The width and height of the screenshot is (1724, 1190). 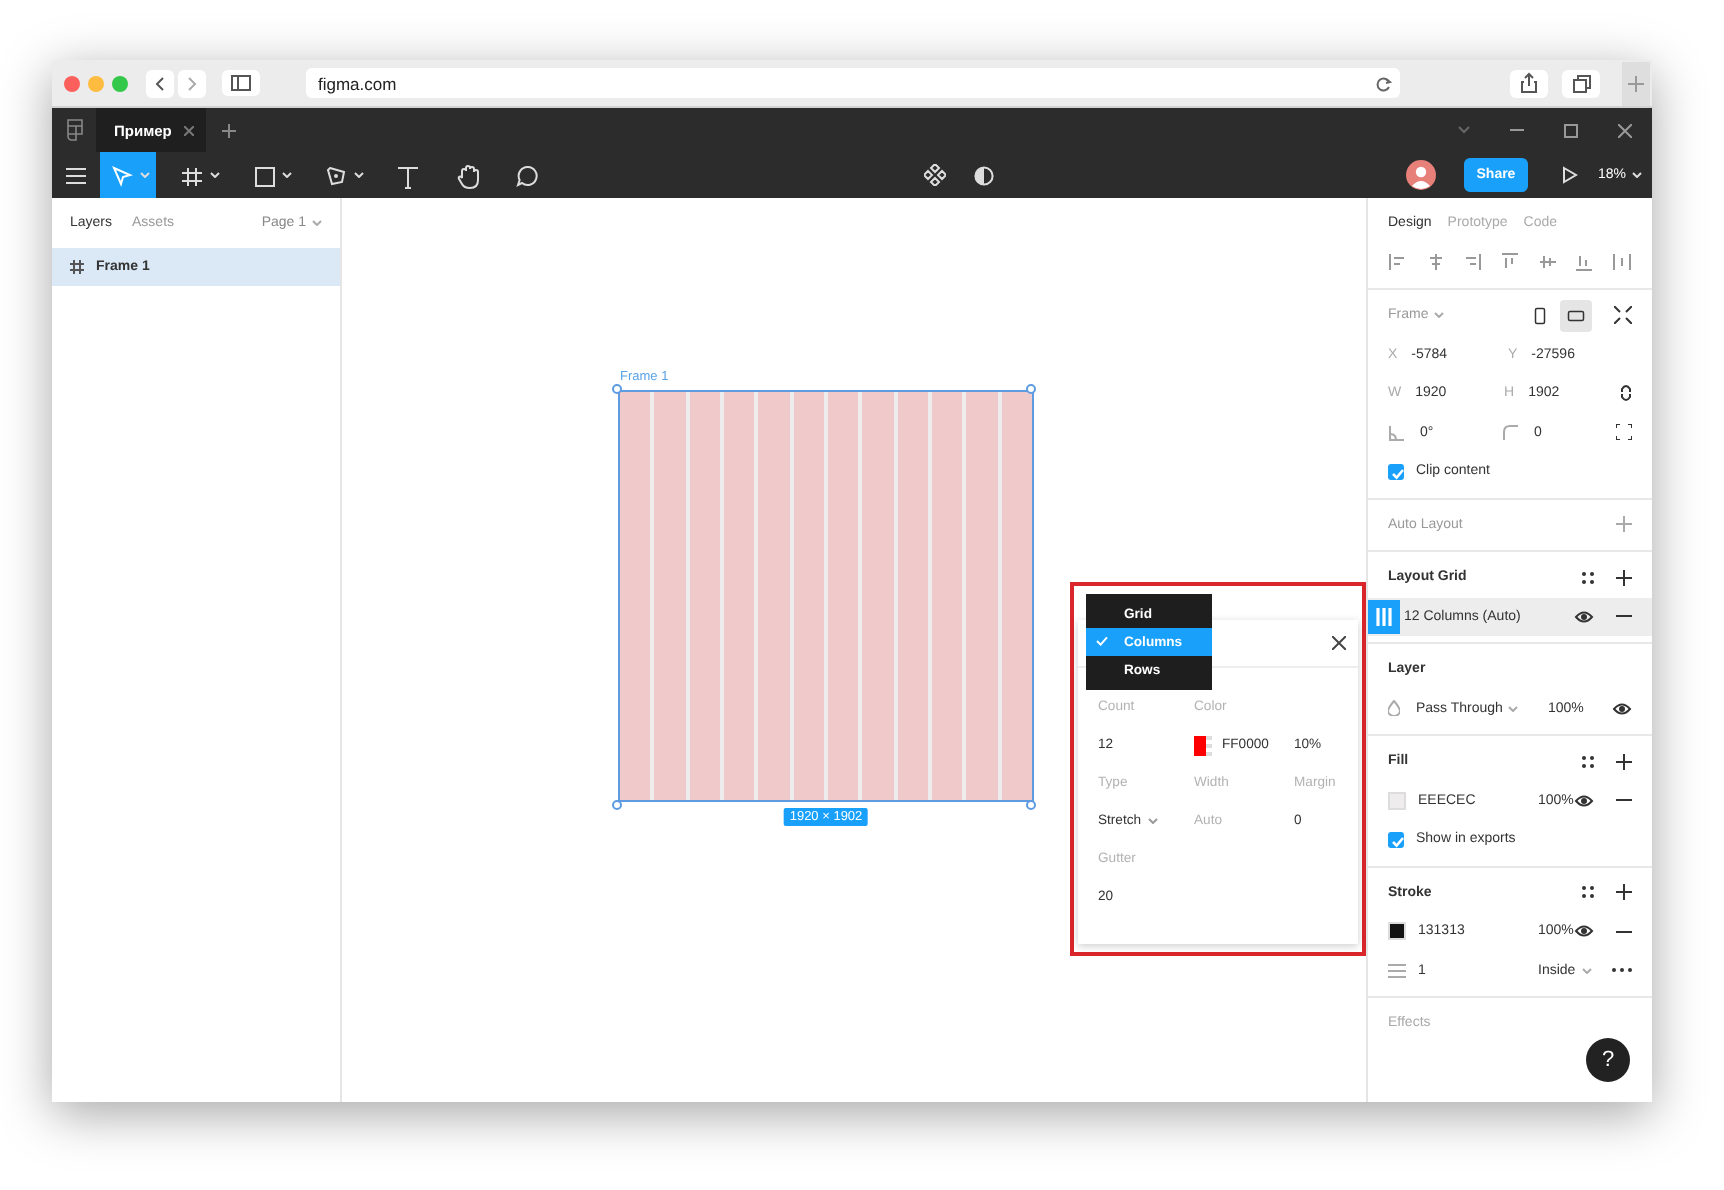 I want to click on resize-to-fit-icon, so click(x=1623, y=315).